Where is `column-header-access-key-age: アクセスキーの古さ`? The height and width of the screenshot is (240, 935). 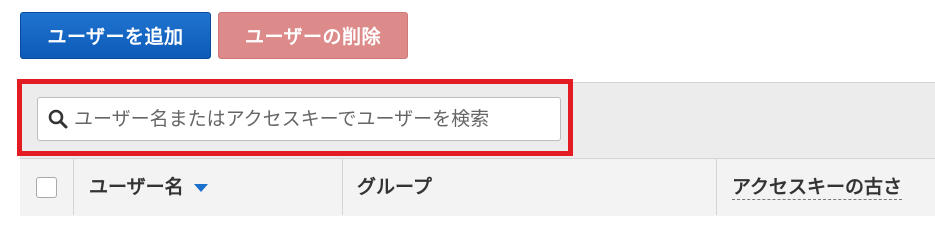
column-header-access-key-age: アクセスキーの古さ is located at coordinates (817, 186).